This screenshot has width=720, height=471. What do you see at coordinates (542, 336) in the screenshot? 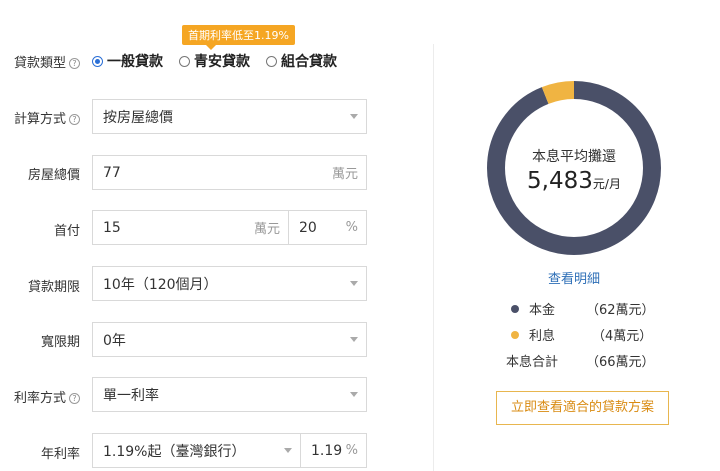
I see `interest-label: 利息` at bounding box center [542, 336].